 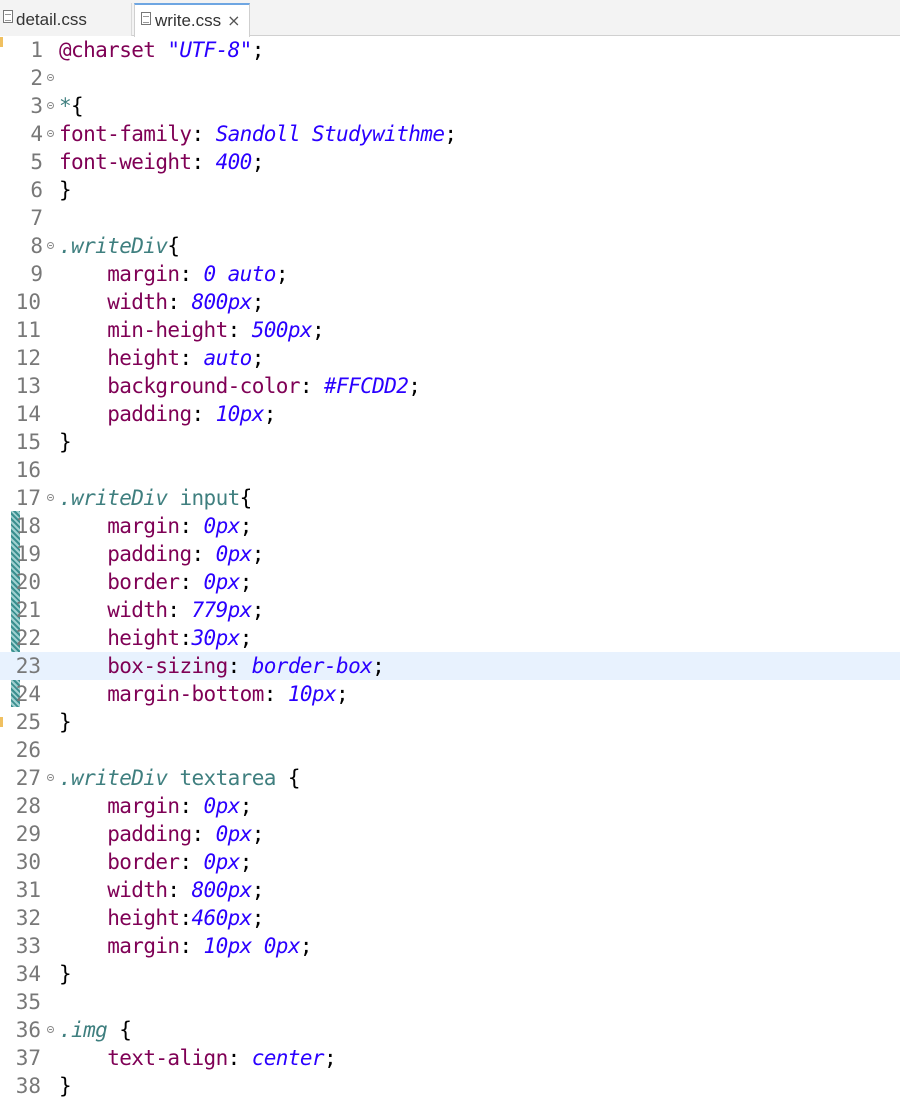 What do you see at coordinates (450, 778) in the screenshot?
I see `code-line: 27 .writeDiv textarea {` at bounding box center [450, 778].